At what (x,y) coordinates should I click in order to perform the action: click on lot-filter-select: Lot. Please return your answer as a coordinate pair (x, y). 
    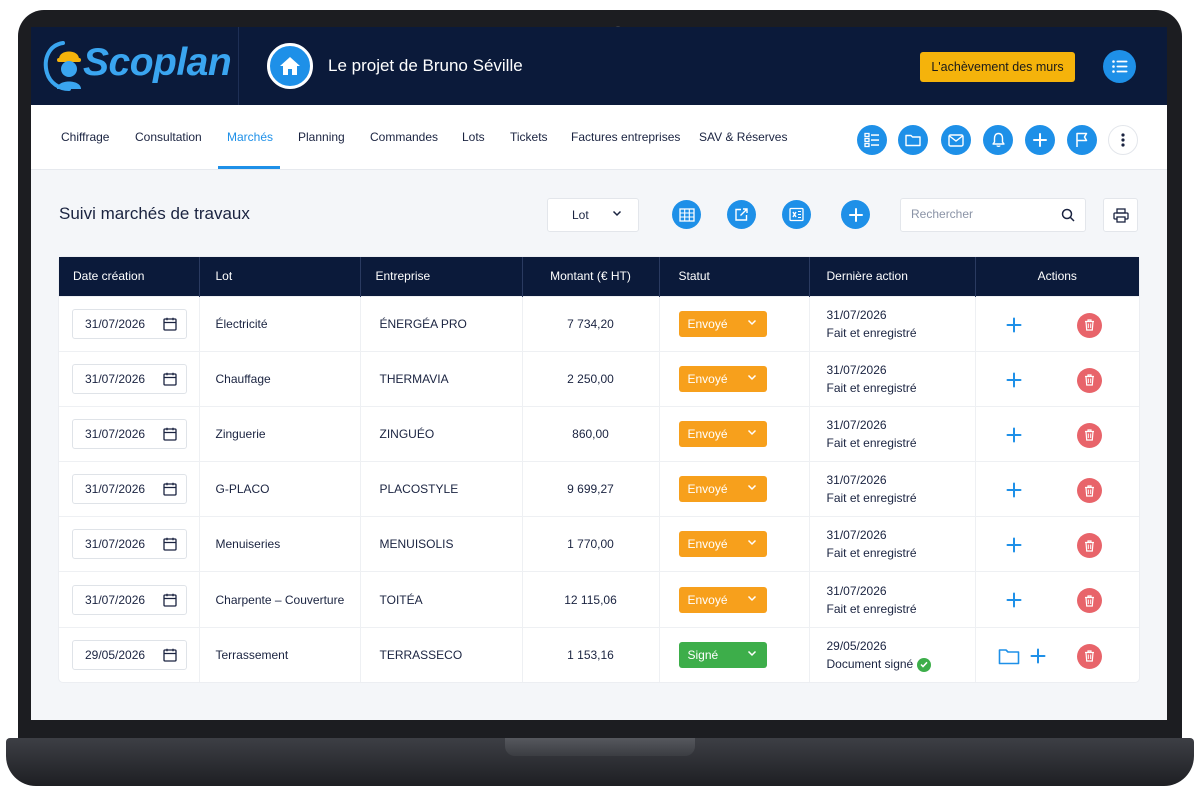
    Looking at the image, I should click on (593, 215).